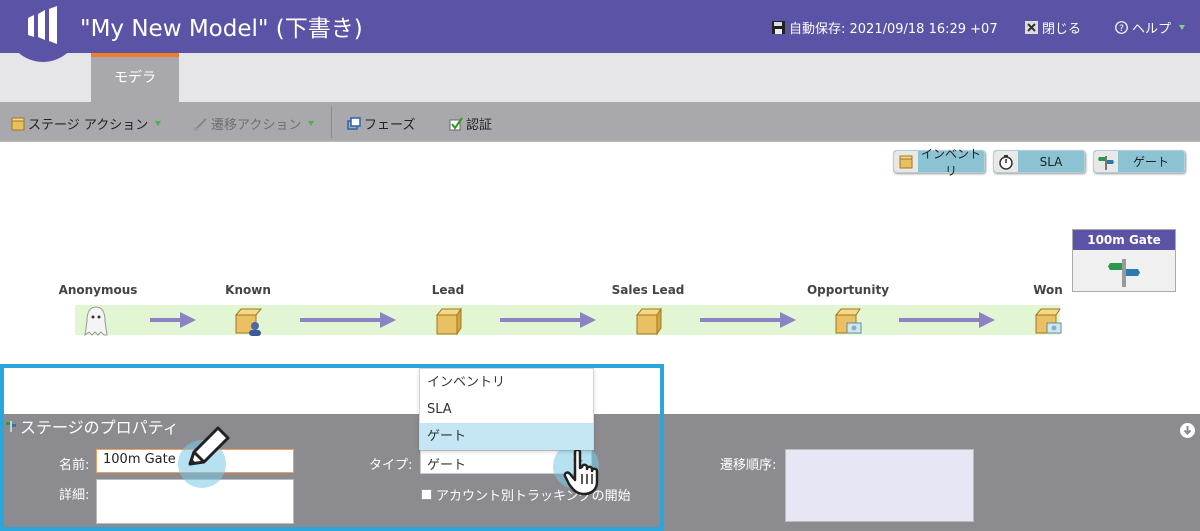 This screenshot has width=1200, height=531. Describe the element at coordinates (648, 290) in the screenshot. I see `stage-label: Sales Lead` at that location.